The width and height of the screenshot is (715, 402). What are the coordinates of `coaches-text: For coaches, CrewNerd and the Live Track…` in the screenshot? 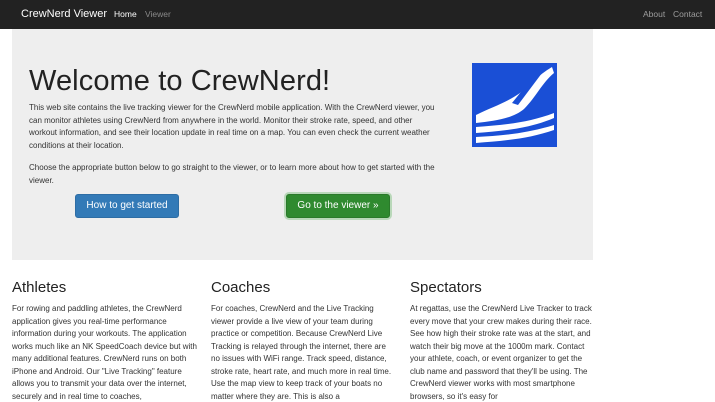 It's located at (301, 352).